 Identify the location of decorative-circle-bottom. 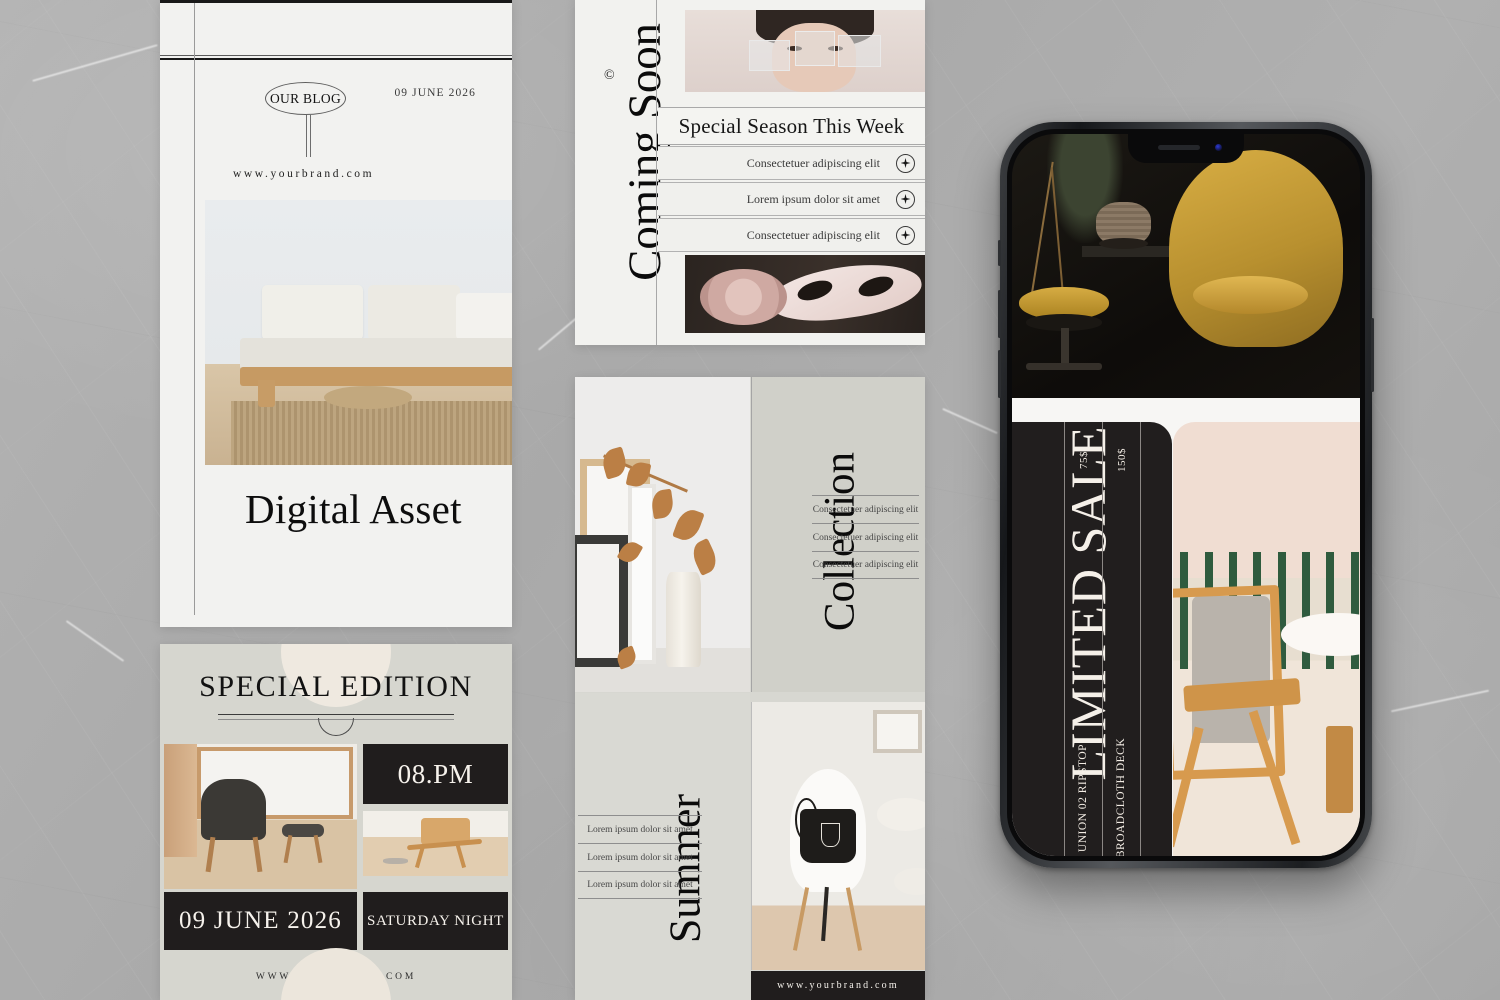
(336, 974).